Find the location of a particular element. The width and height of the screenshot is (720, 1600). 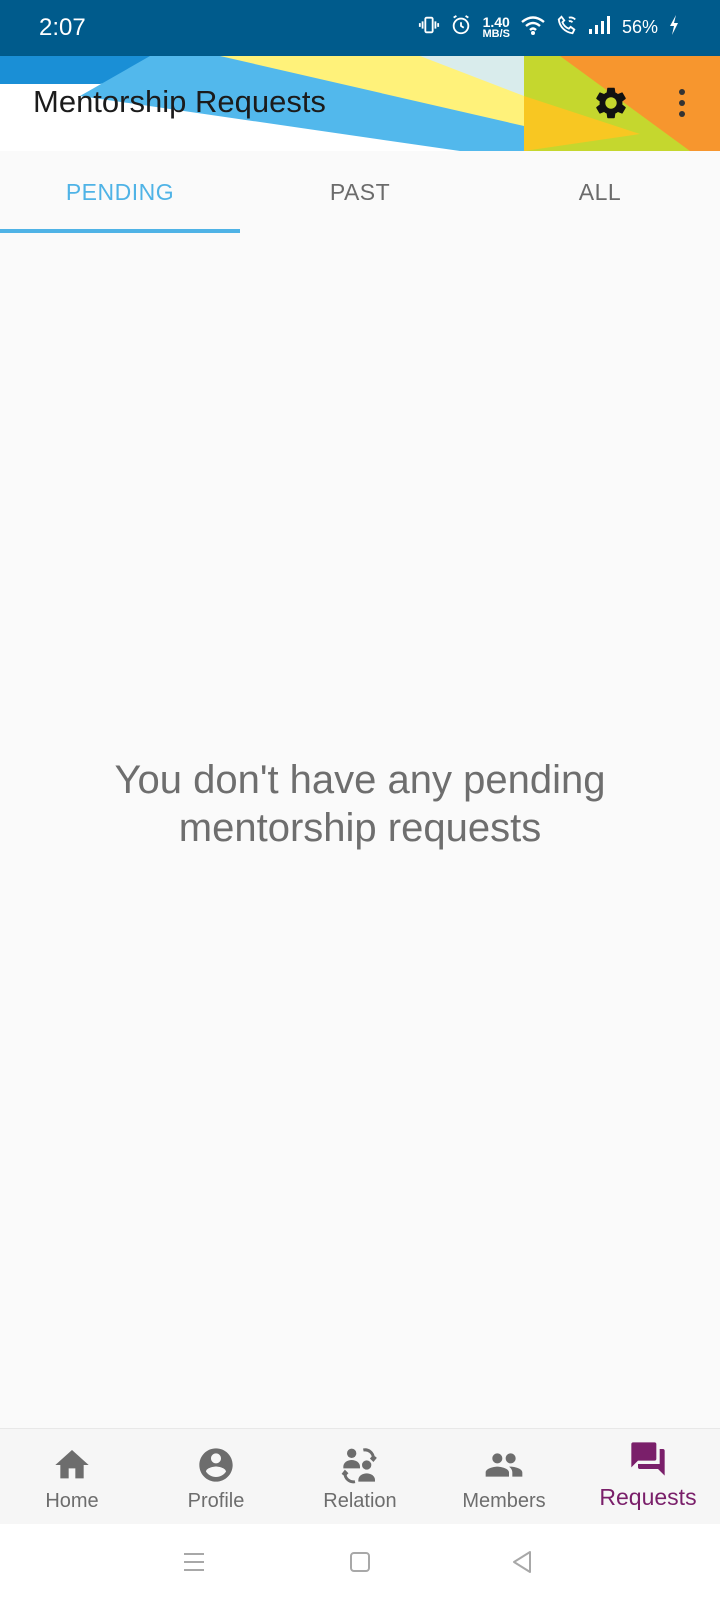

recents-button is located at coordinates (194, 1562).